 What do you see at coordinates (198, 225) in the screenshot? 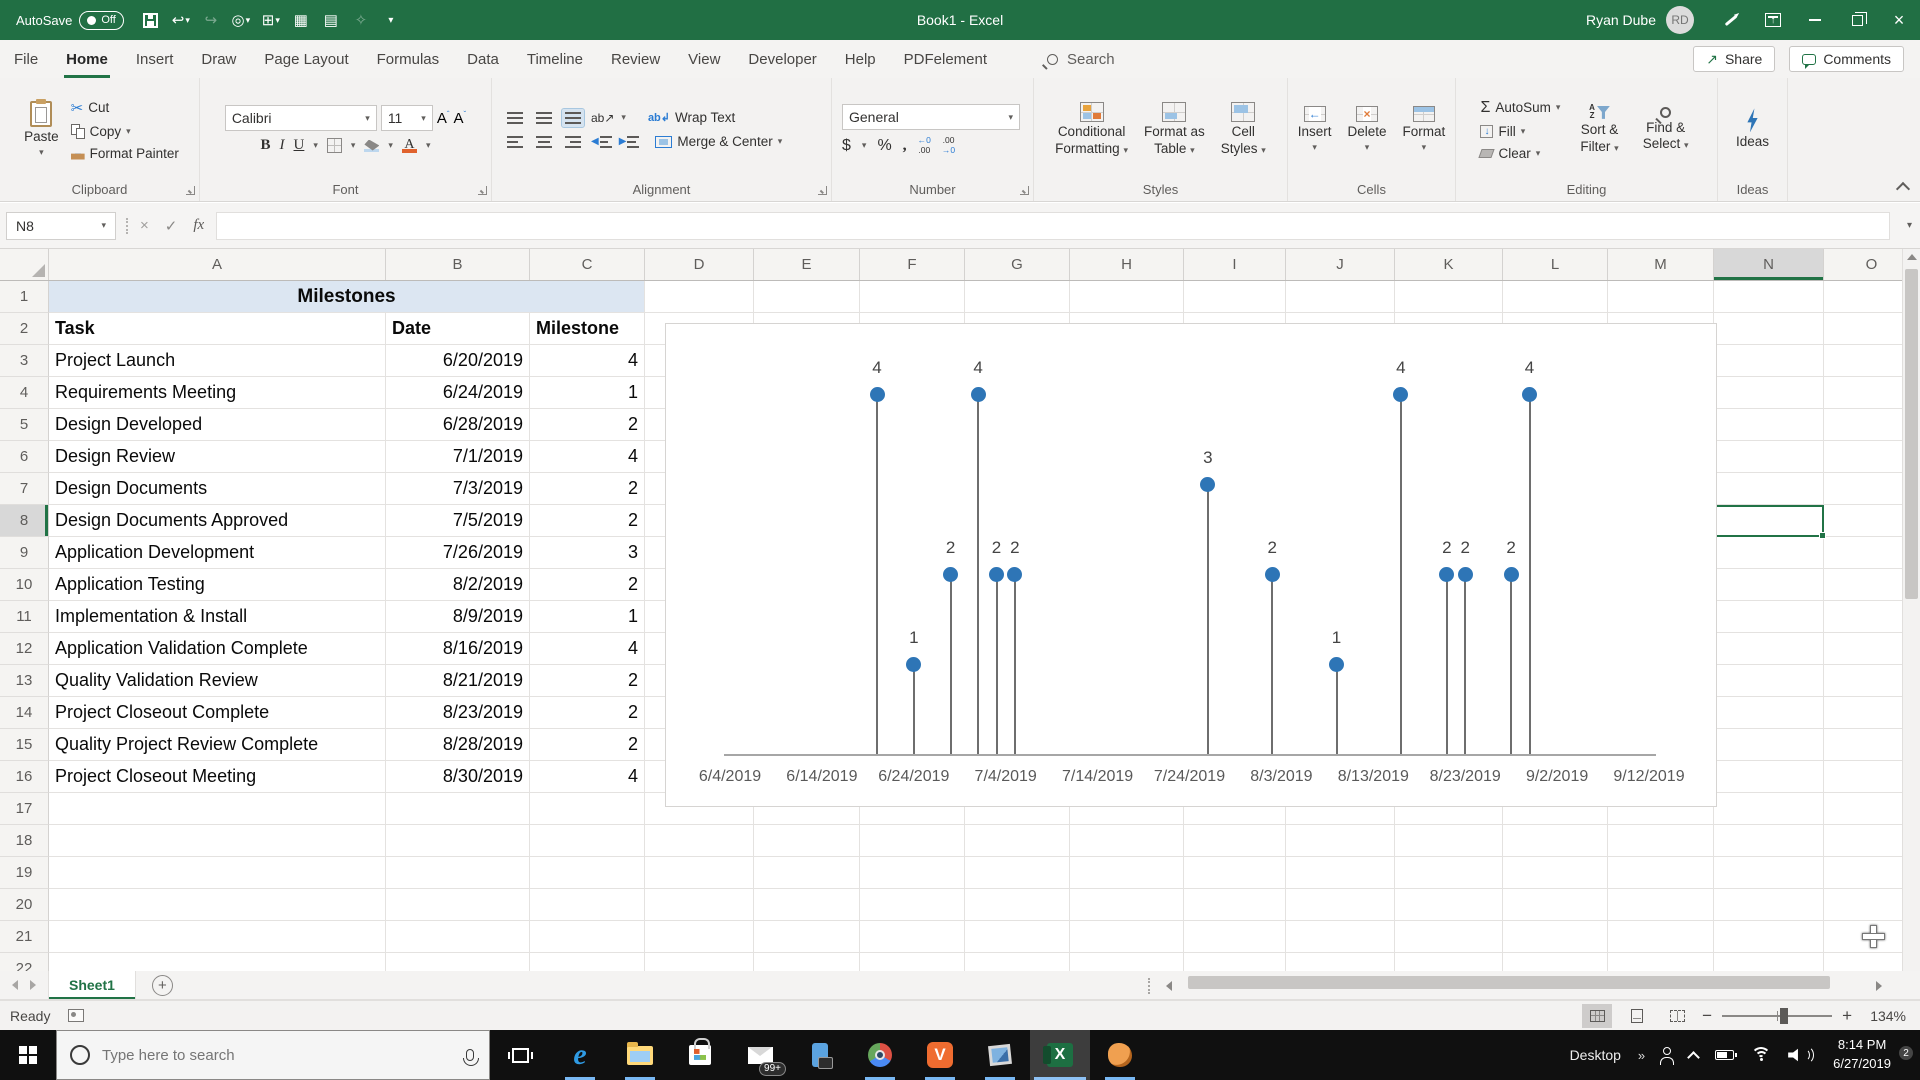
I see `insert-function-button: fx` at bounding box center [198, 225].